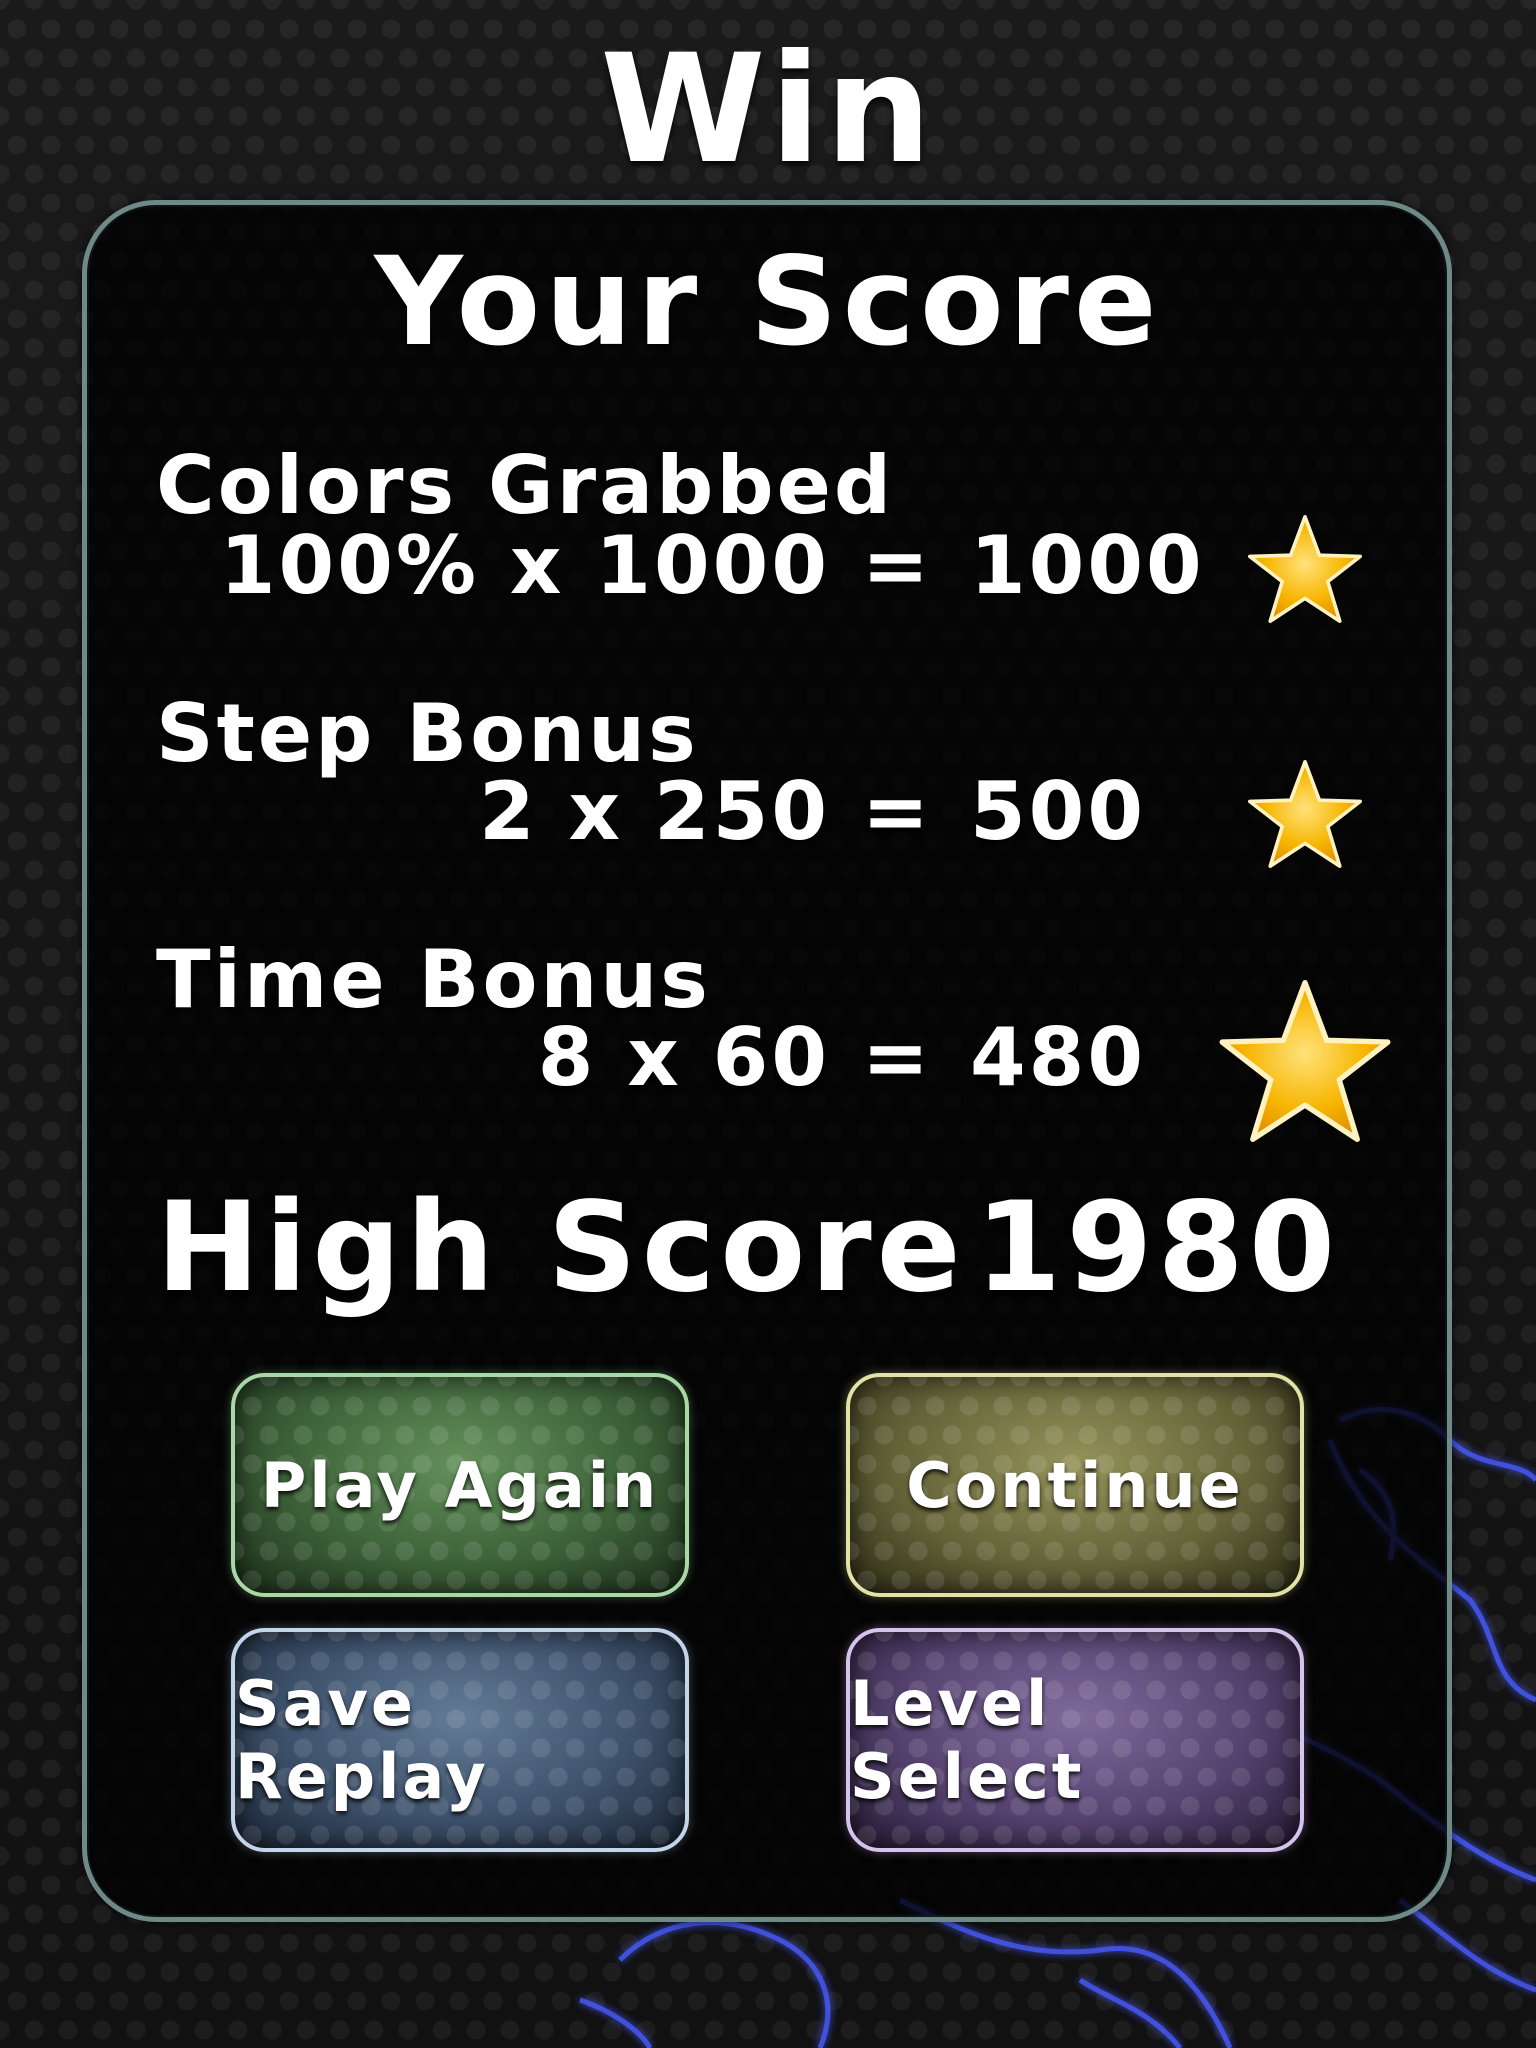 The image size is (1536, 2048). I want to click on play-again-label: Play Again, so click(460, 1485).